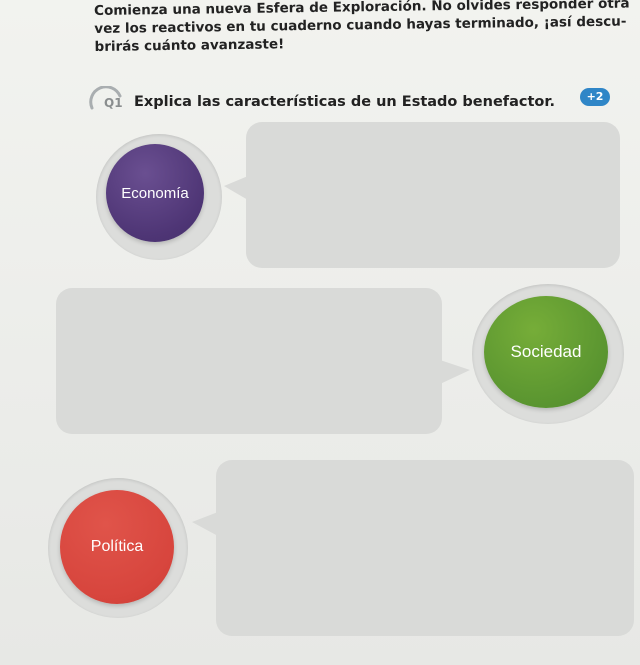  What do you see at coordinates (595, 97) in the screenshot?
I see `points-badge: +2` at bounding box center [595, 97].